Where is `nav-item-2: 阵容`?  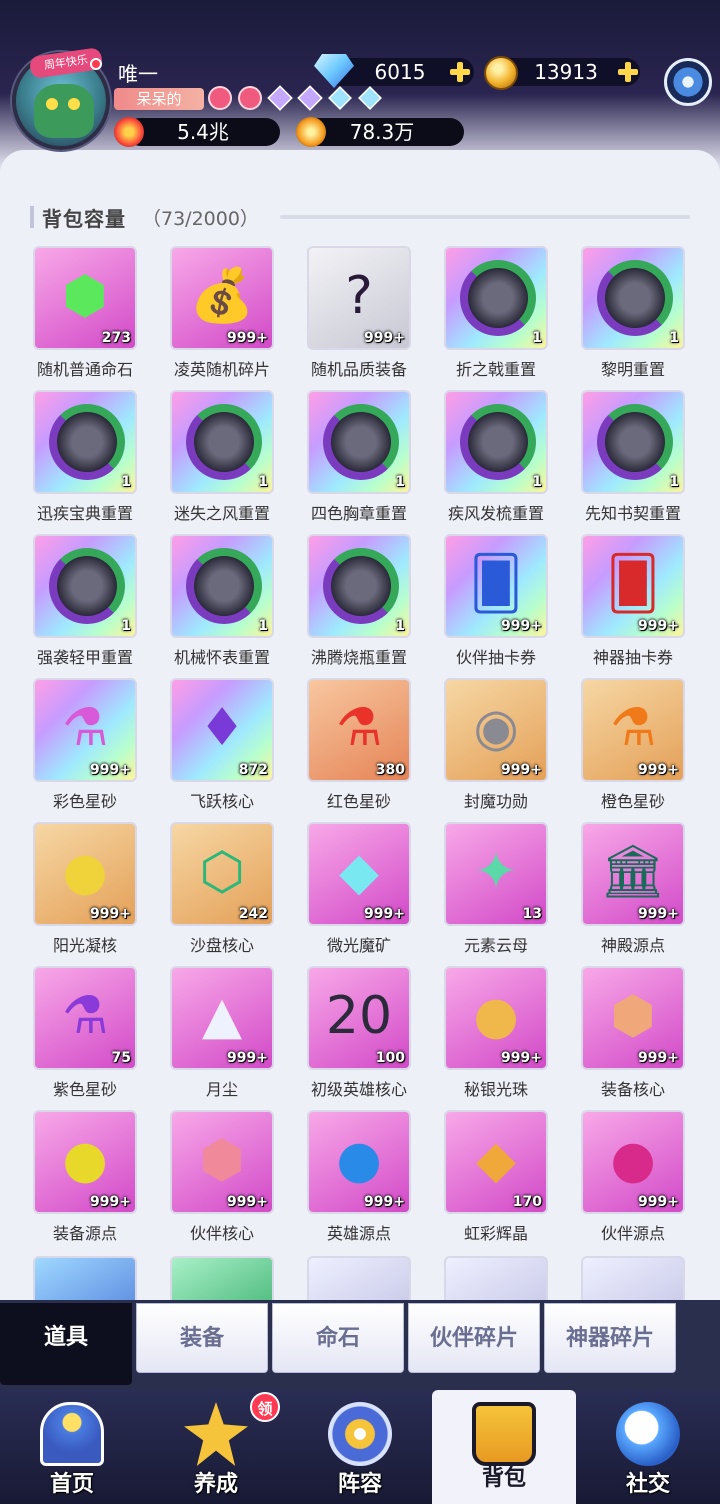
nav-item-2: 阵容 is located at coordinates (360, 1447).